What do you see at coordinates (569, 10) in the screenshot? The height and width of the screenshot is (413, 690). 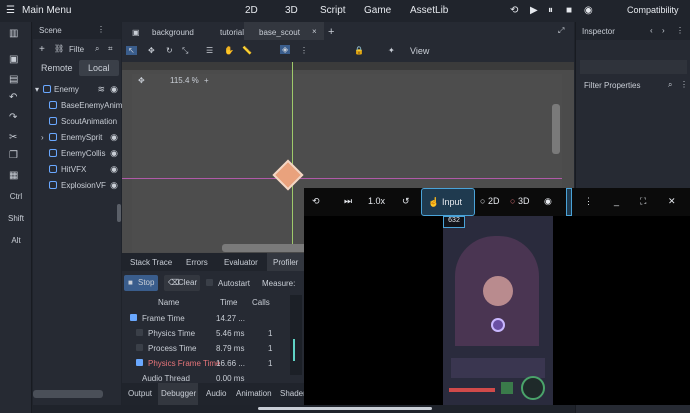 I see `stop-icon: ■` at bounding box center [569, 10].